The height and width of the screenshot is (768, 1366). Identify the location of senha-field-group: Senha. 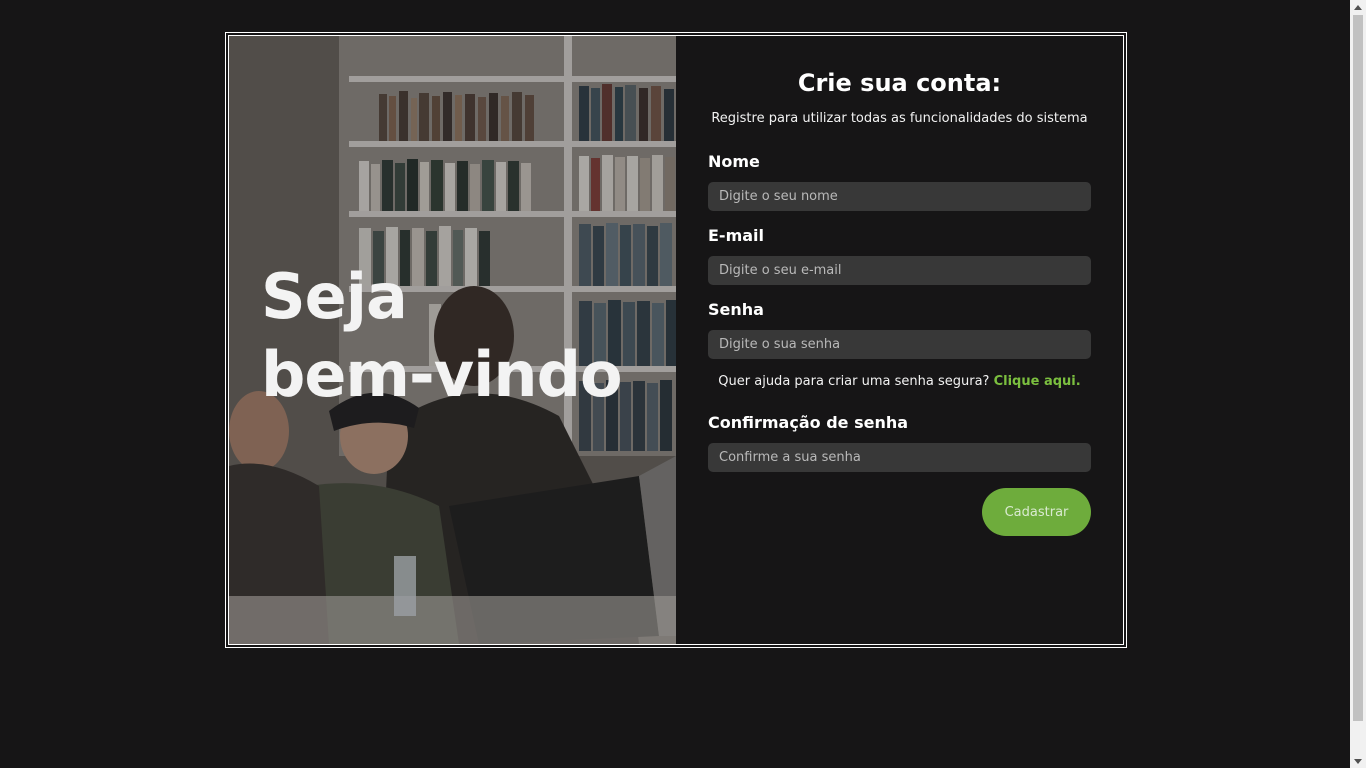
(899, 329).